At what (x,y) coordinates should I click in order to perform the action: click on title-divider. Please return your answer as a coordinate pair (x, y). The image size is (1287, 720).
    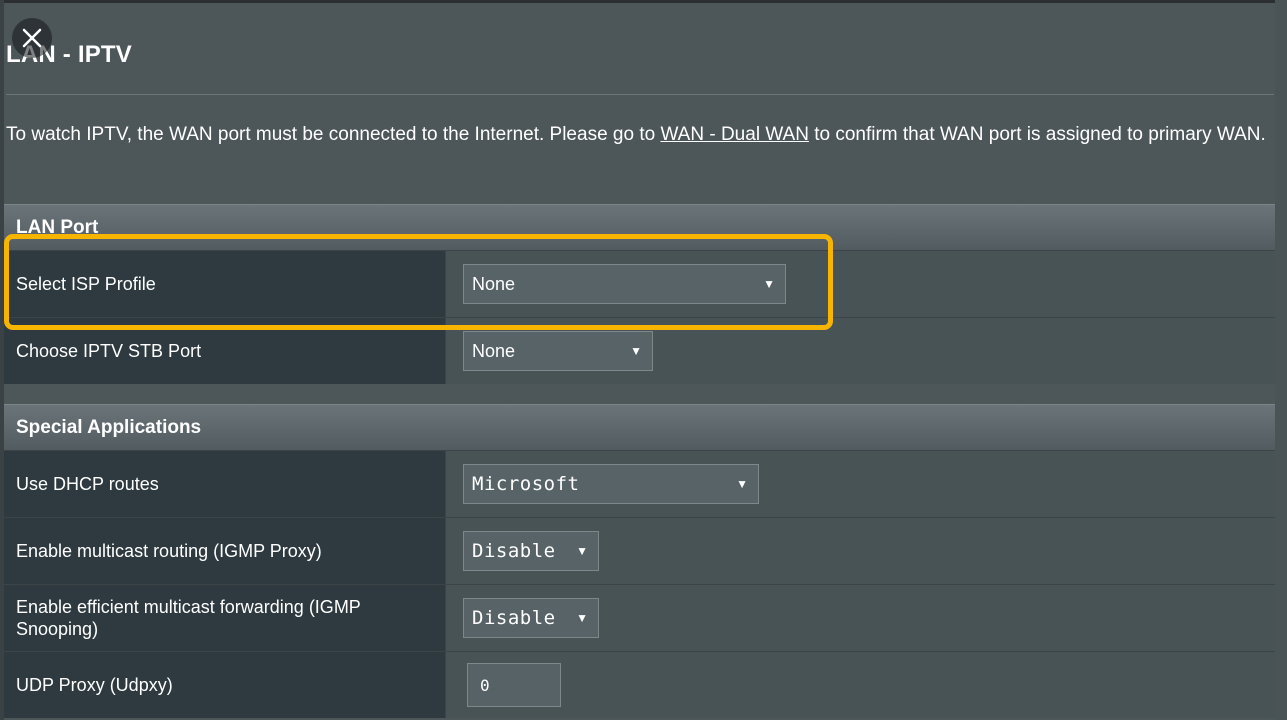
    Looking at the image, I should click on (640, 94).